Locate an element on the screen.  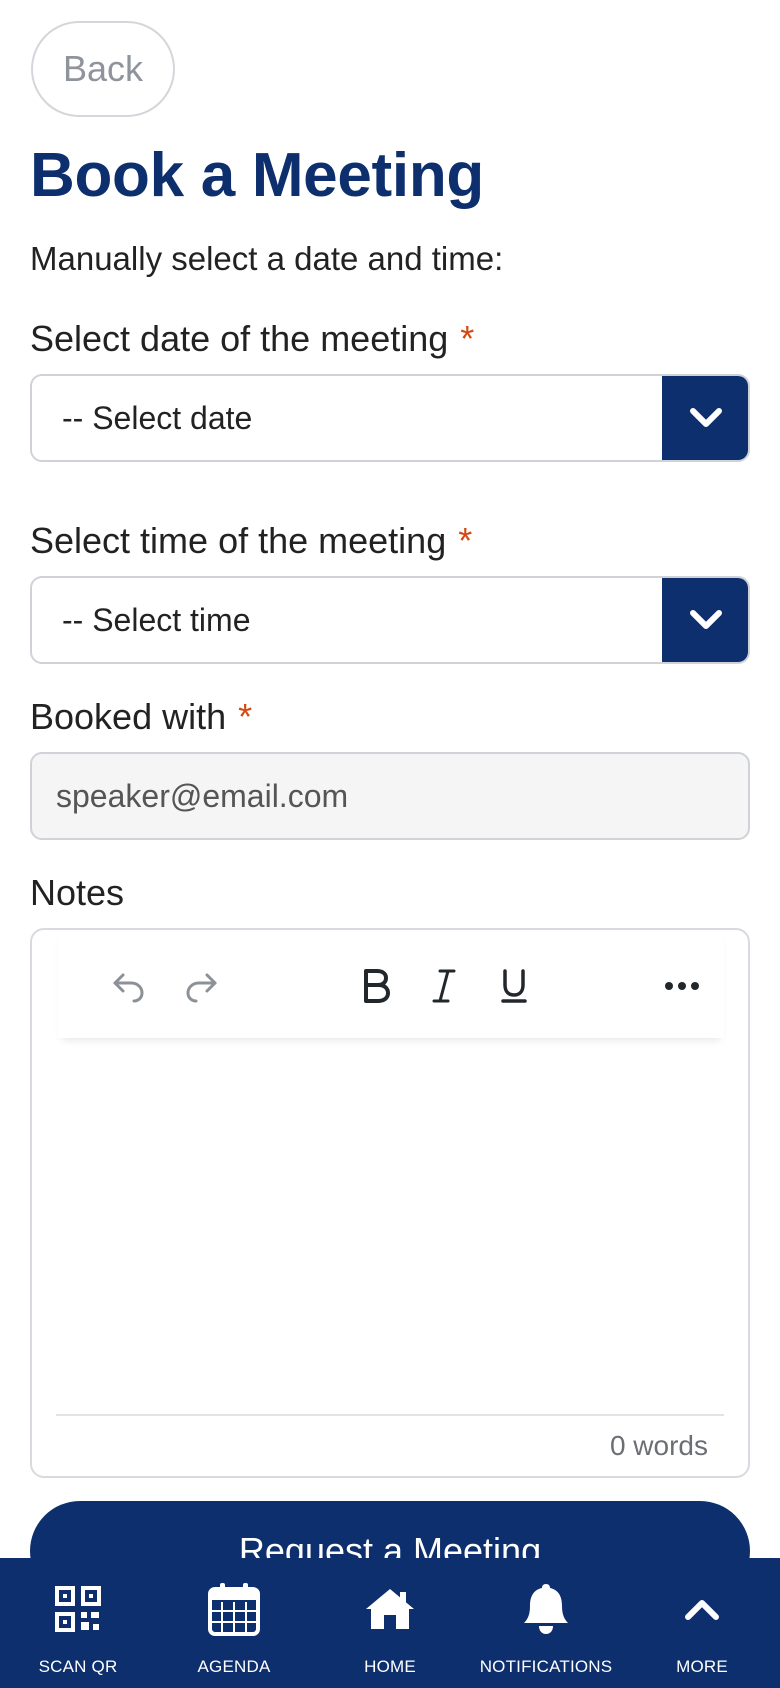
home-icon is located at coordinates (390, 1609).